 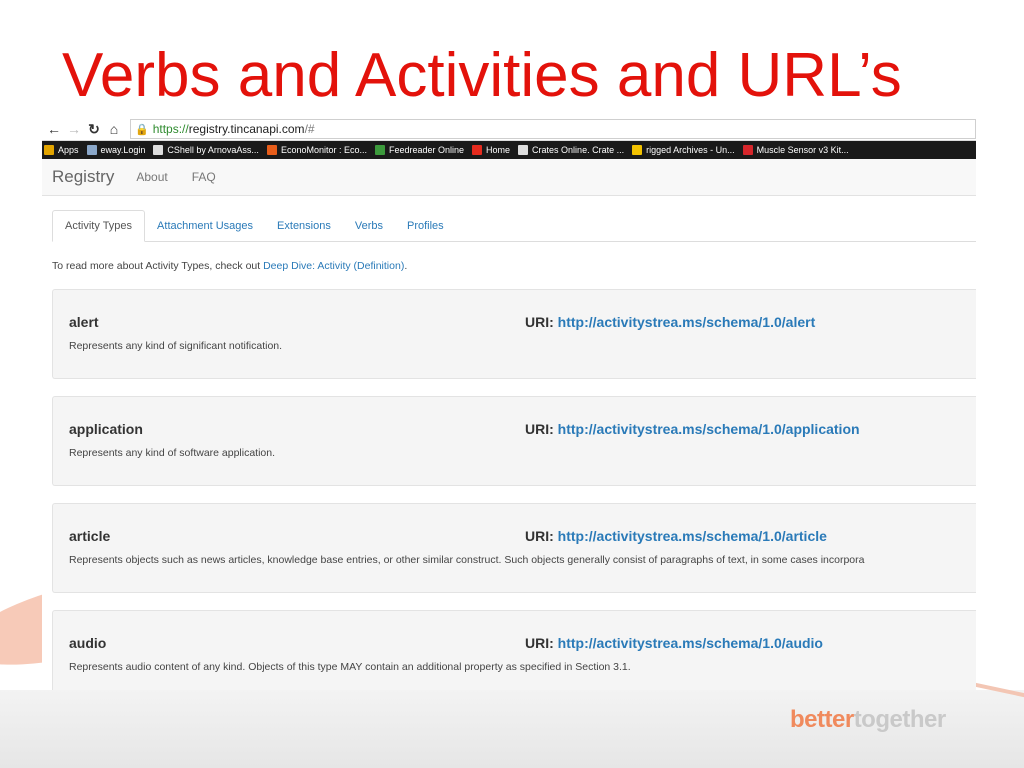 What do you see at coordinates (333, 266) in the screenshot?
I see `deep-dive-link: Deep Dive: Activity (Definition)` at bounding box center [333, 266].